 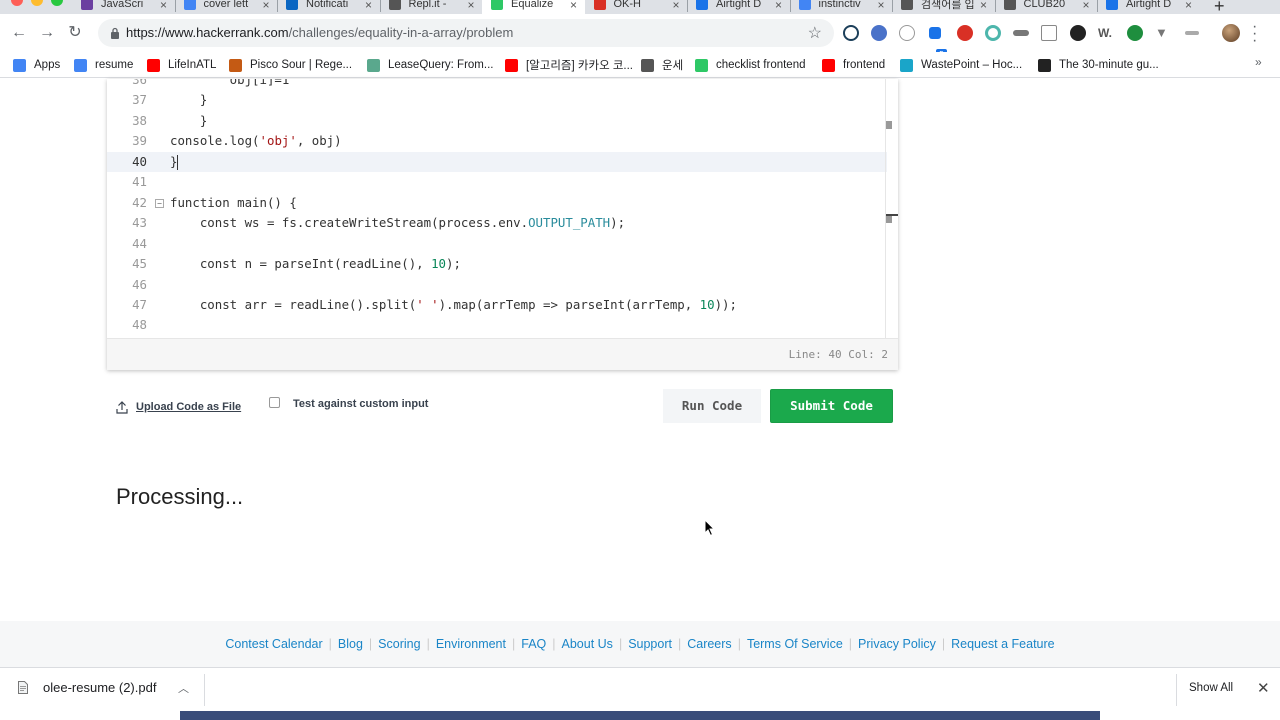 I want to click on footer-link: Request a Feature, so click(x=1003, y=644).